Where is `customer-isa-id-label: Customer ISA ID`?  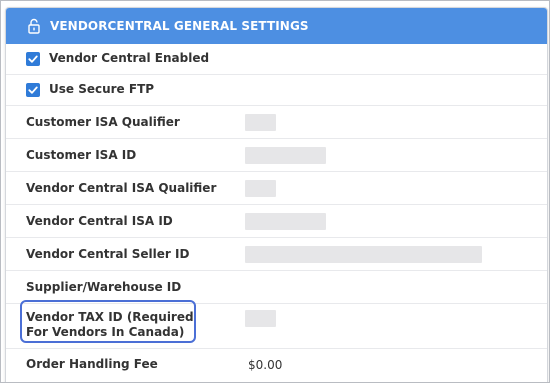 customer-isa-id-label: Customer ISA ID is located at coordinates (81, 155).